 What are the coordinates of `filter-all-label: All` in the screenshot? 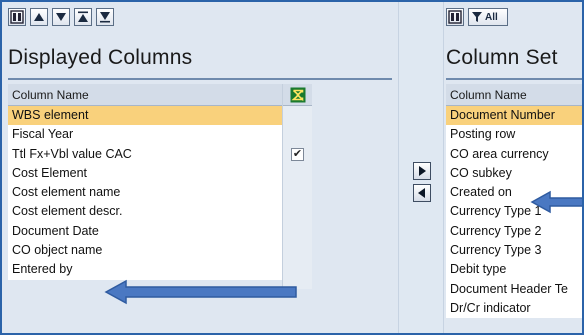 It's located at (491, 17).